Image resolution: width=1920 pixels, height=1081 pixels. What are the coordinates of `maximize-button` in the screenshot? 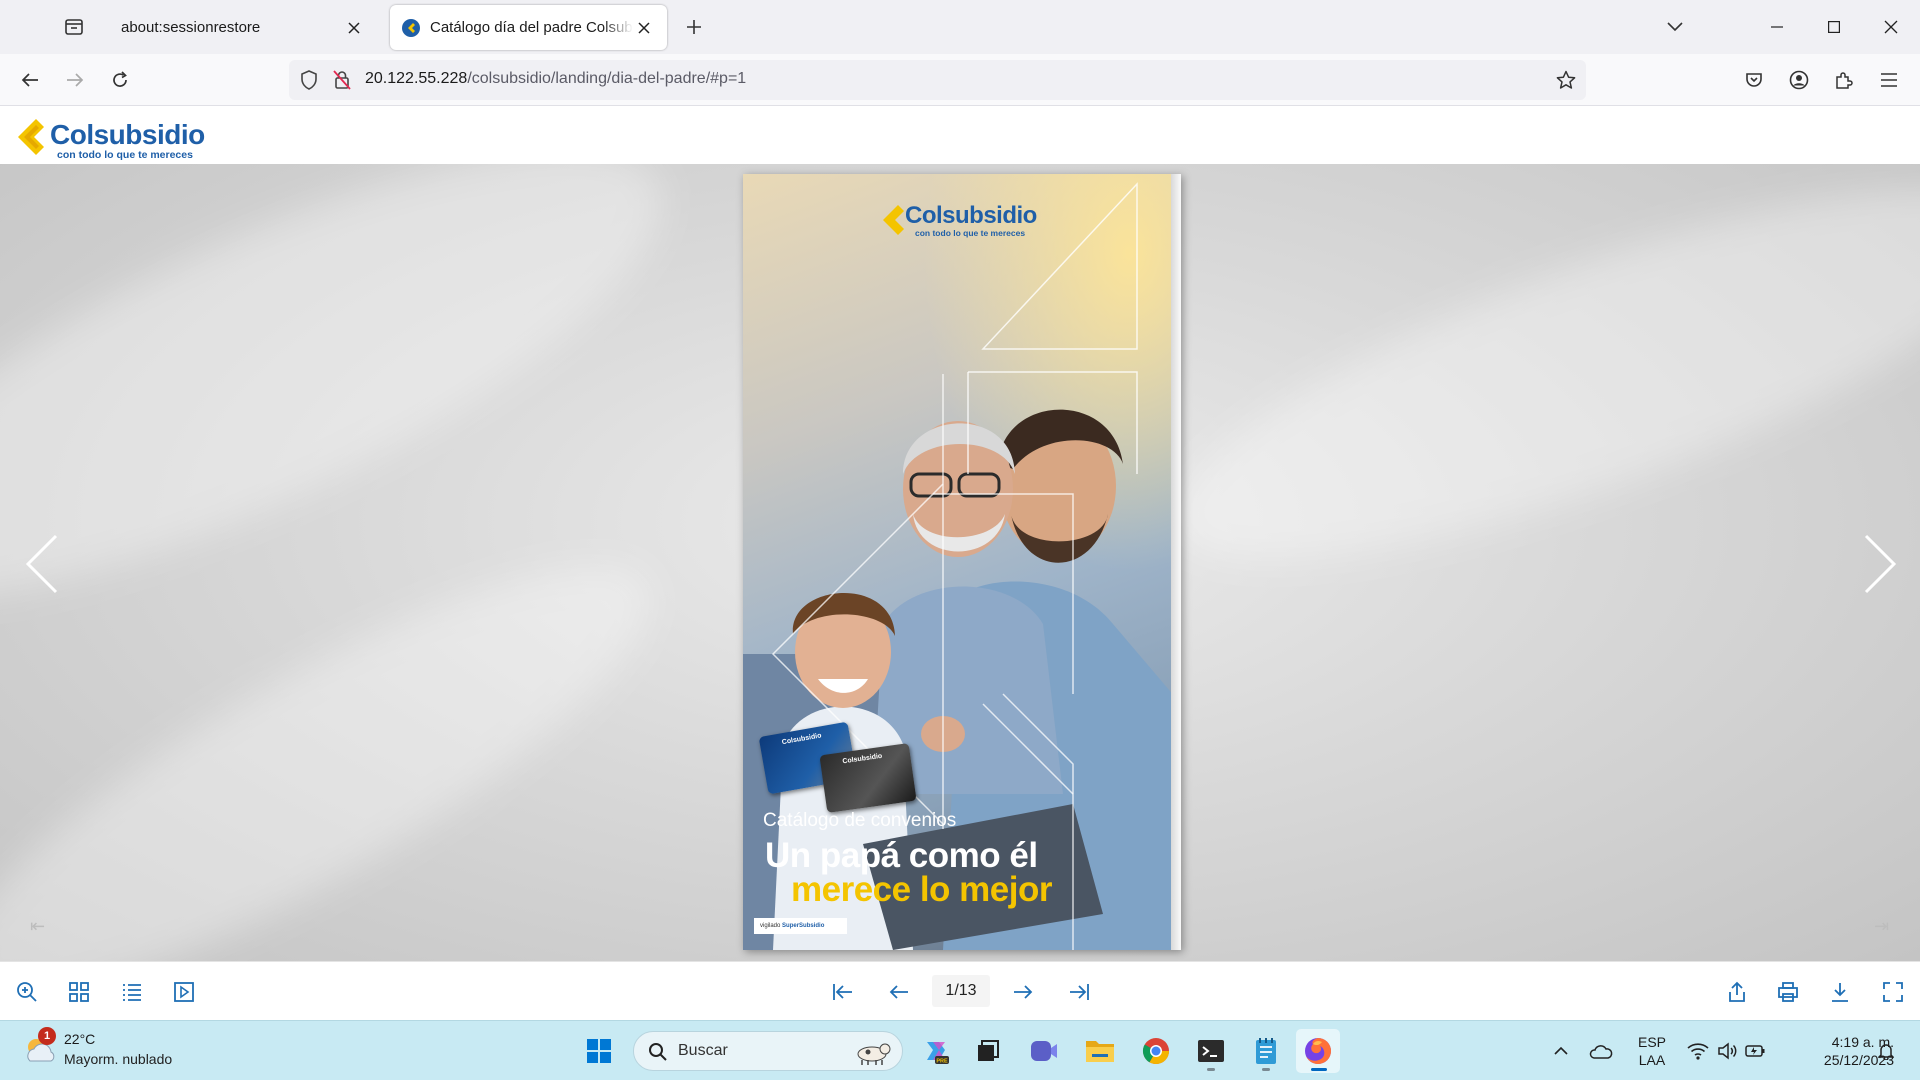 It's located at (1834, 27).